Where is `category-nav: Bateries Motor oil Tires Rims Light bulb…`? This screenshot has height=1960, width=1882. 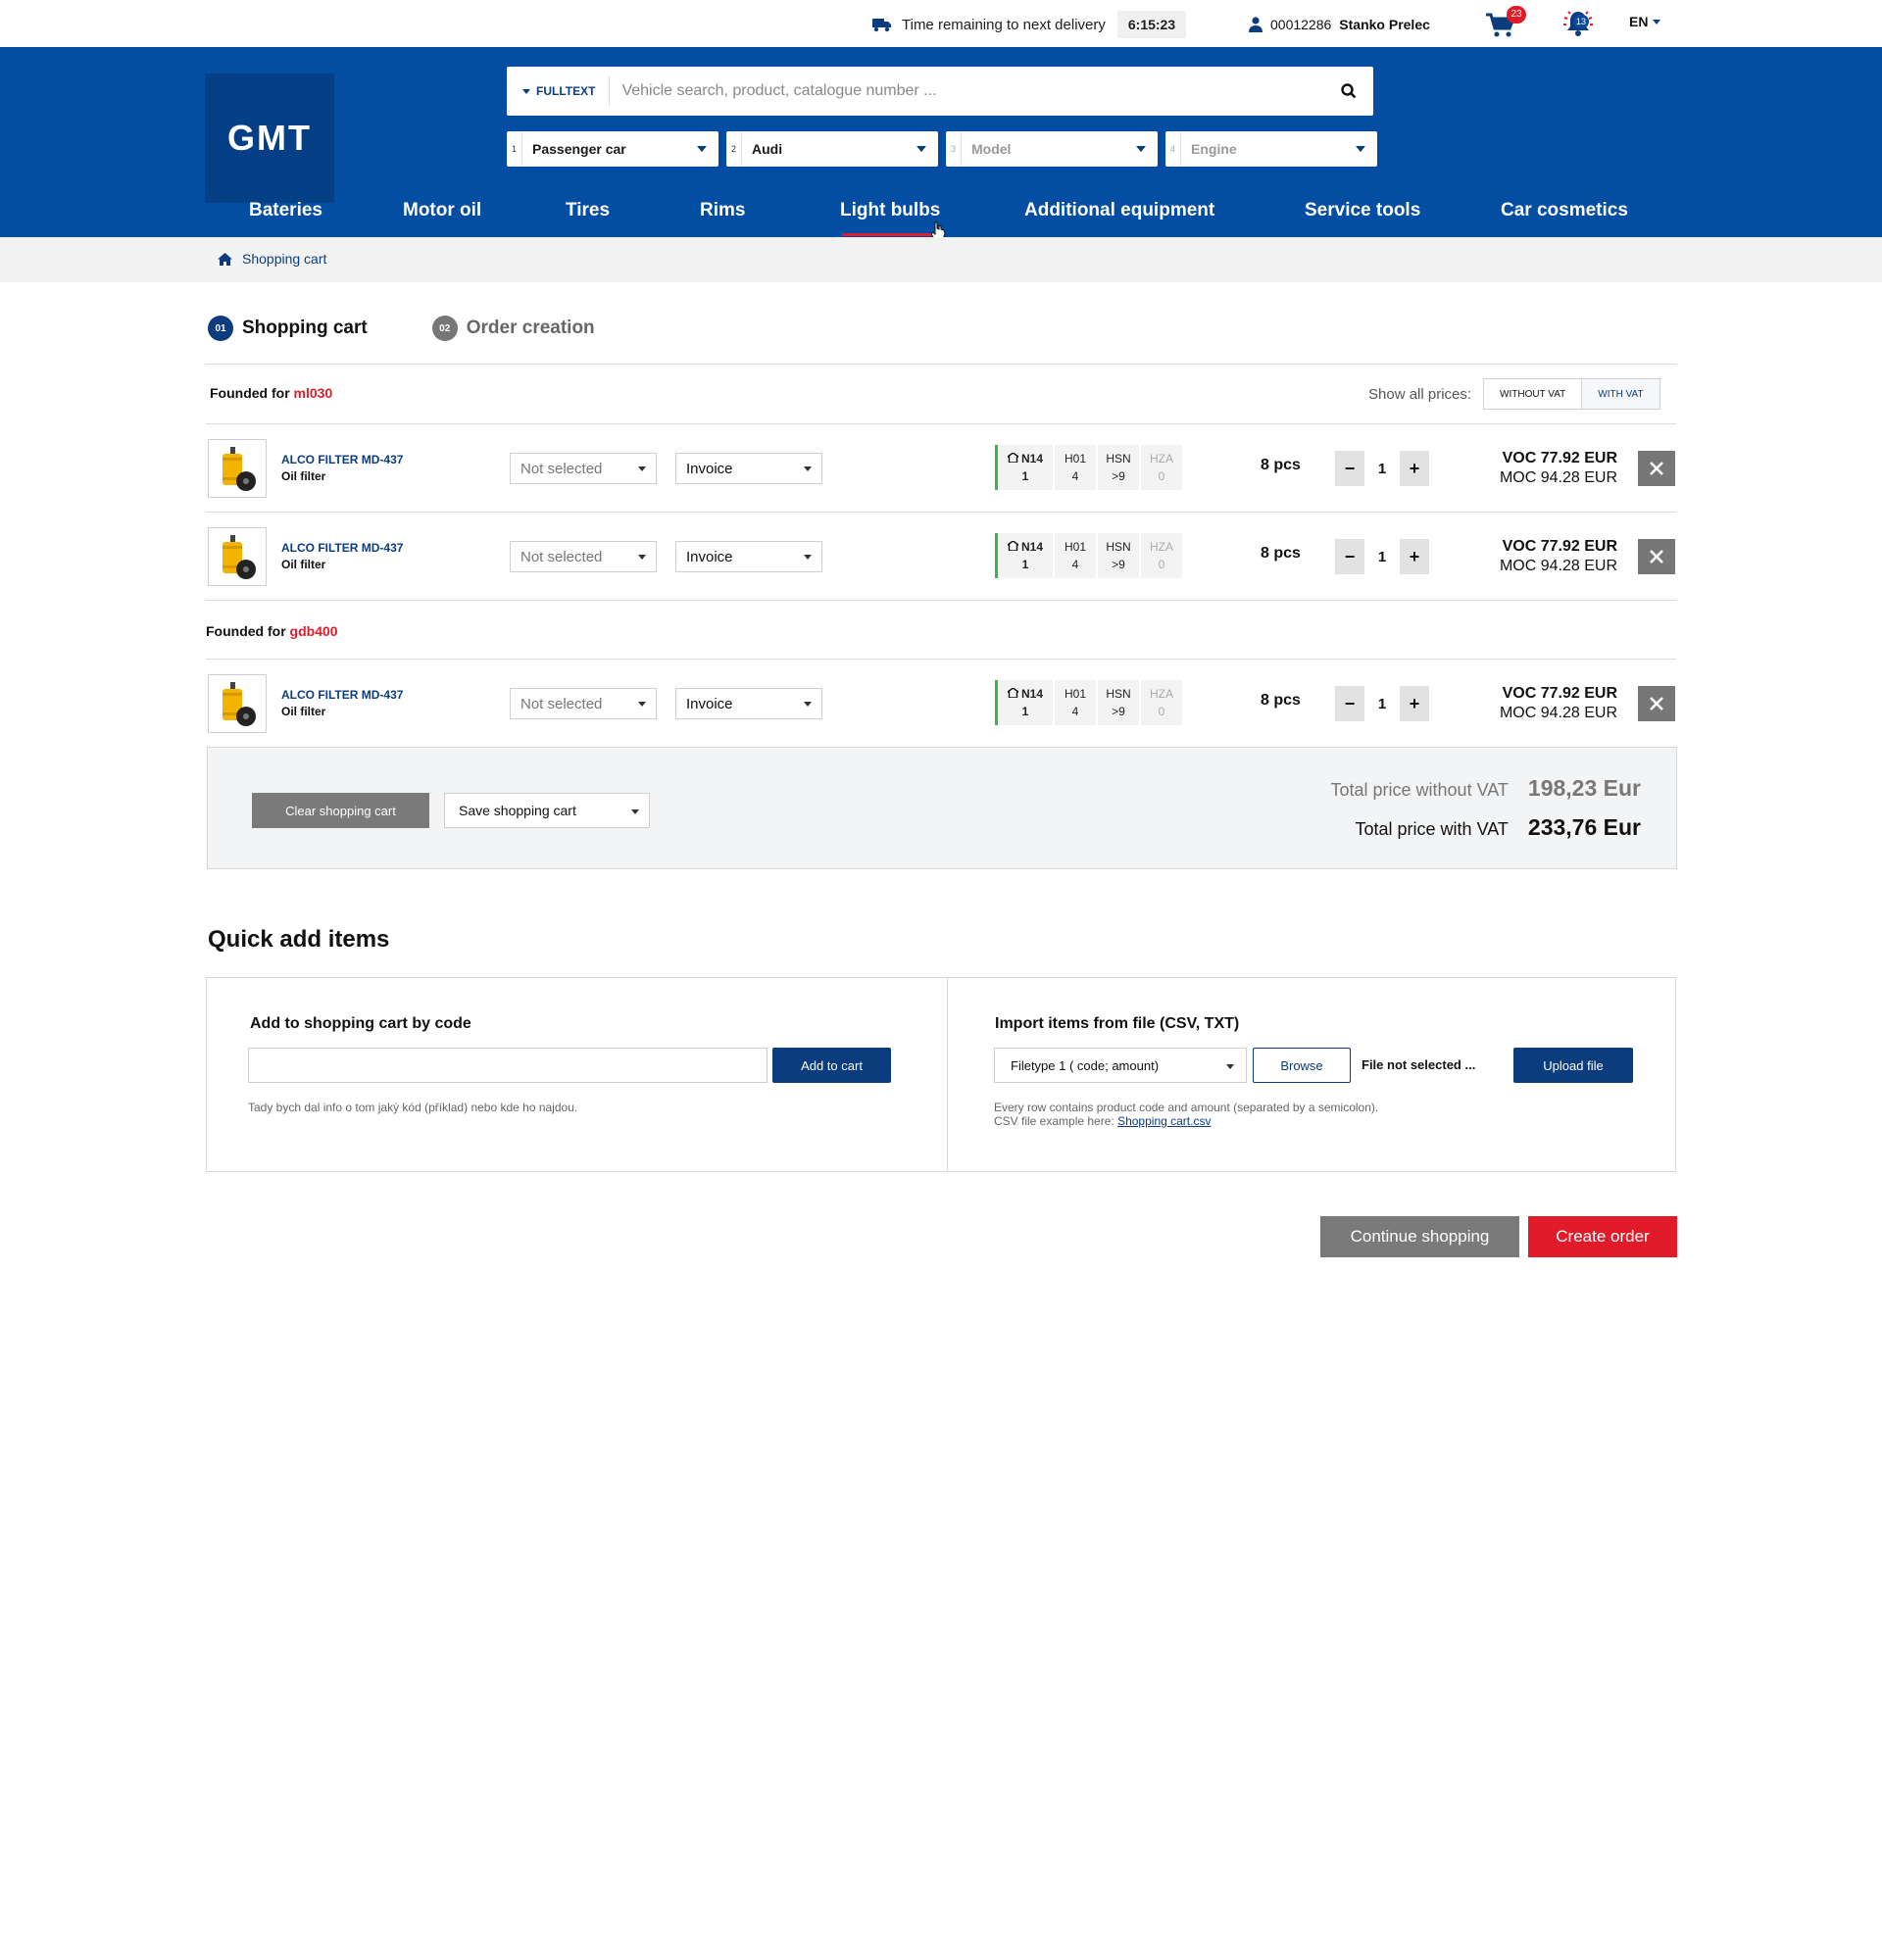
category-nav: Bateries Motor oil Tires Rims Light bulb… is located at coordinates (941, 217).